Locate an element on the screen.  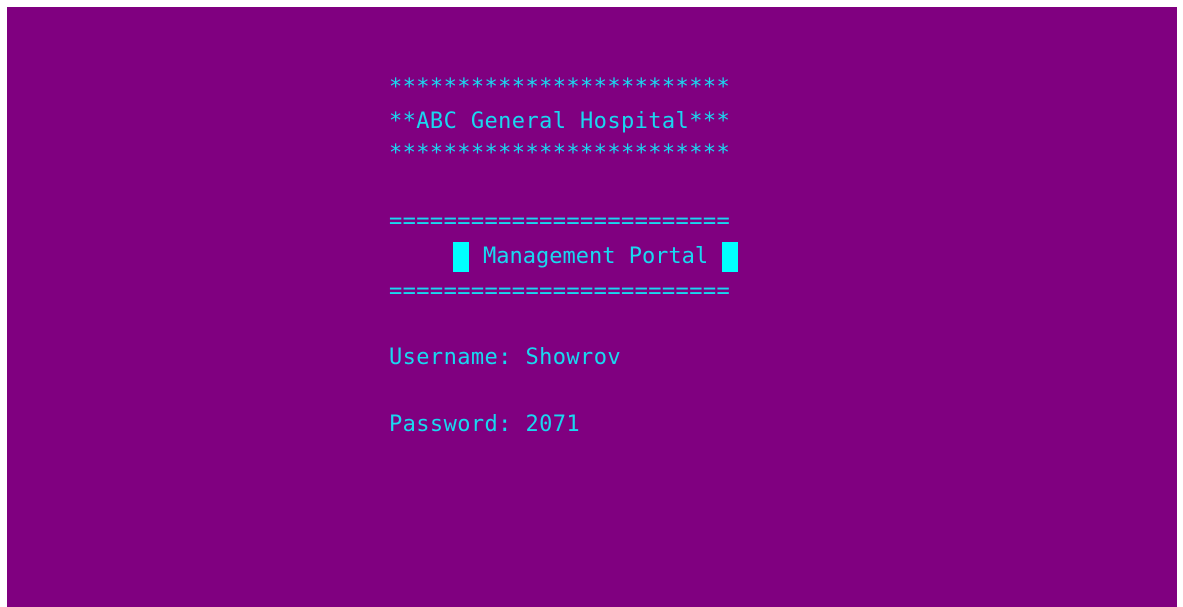
portal-rule-top: ========================= is located at coordinates (560, 221).